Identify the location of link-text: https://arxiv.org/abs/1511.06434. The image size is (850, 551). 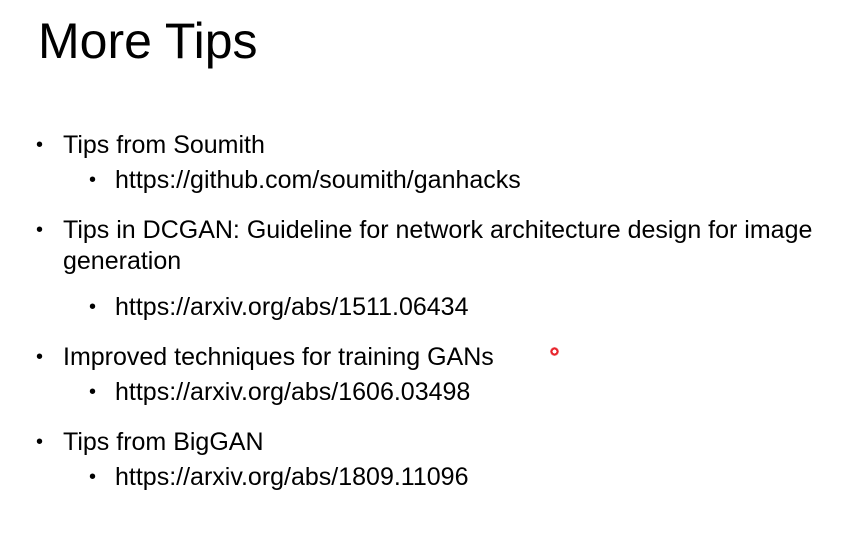
(291, 307).